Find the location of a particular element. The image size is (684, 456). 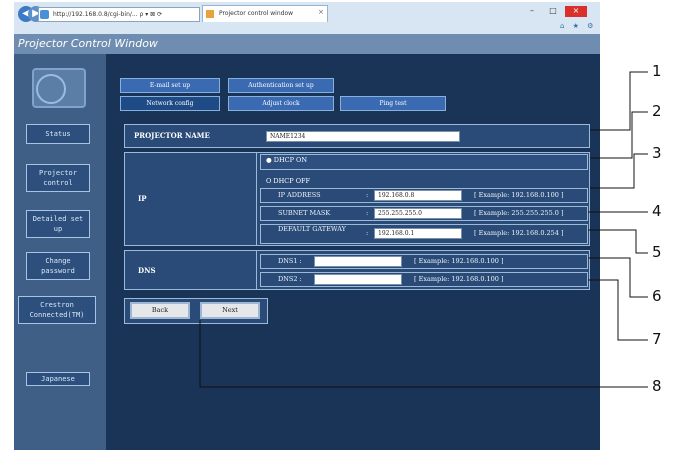

callout-4: 4 is located at coordinates (657, 211).